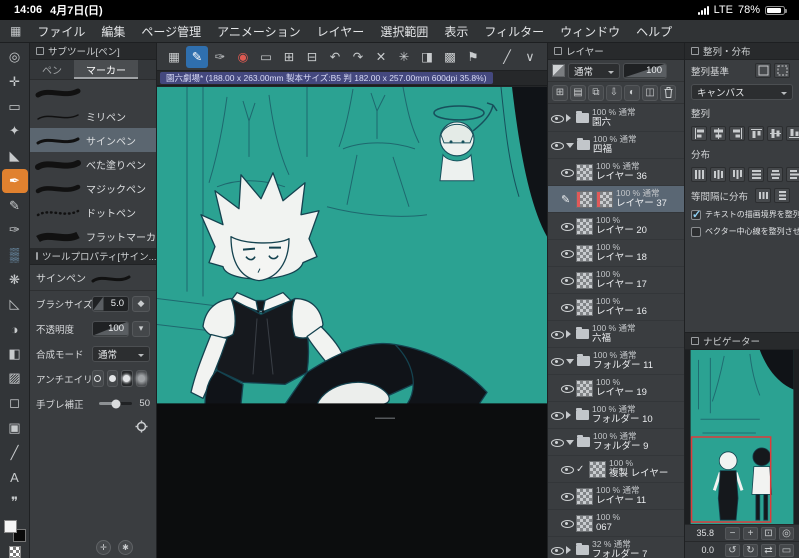  I want to click on subtool-item-millipen: ミリペン, so click(93, 116).